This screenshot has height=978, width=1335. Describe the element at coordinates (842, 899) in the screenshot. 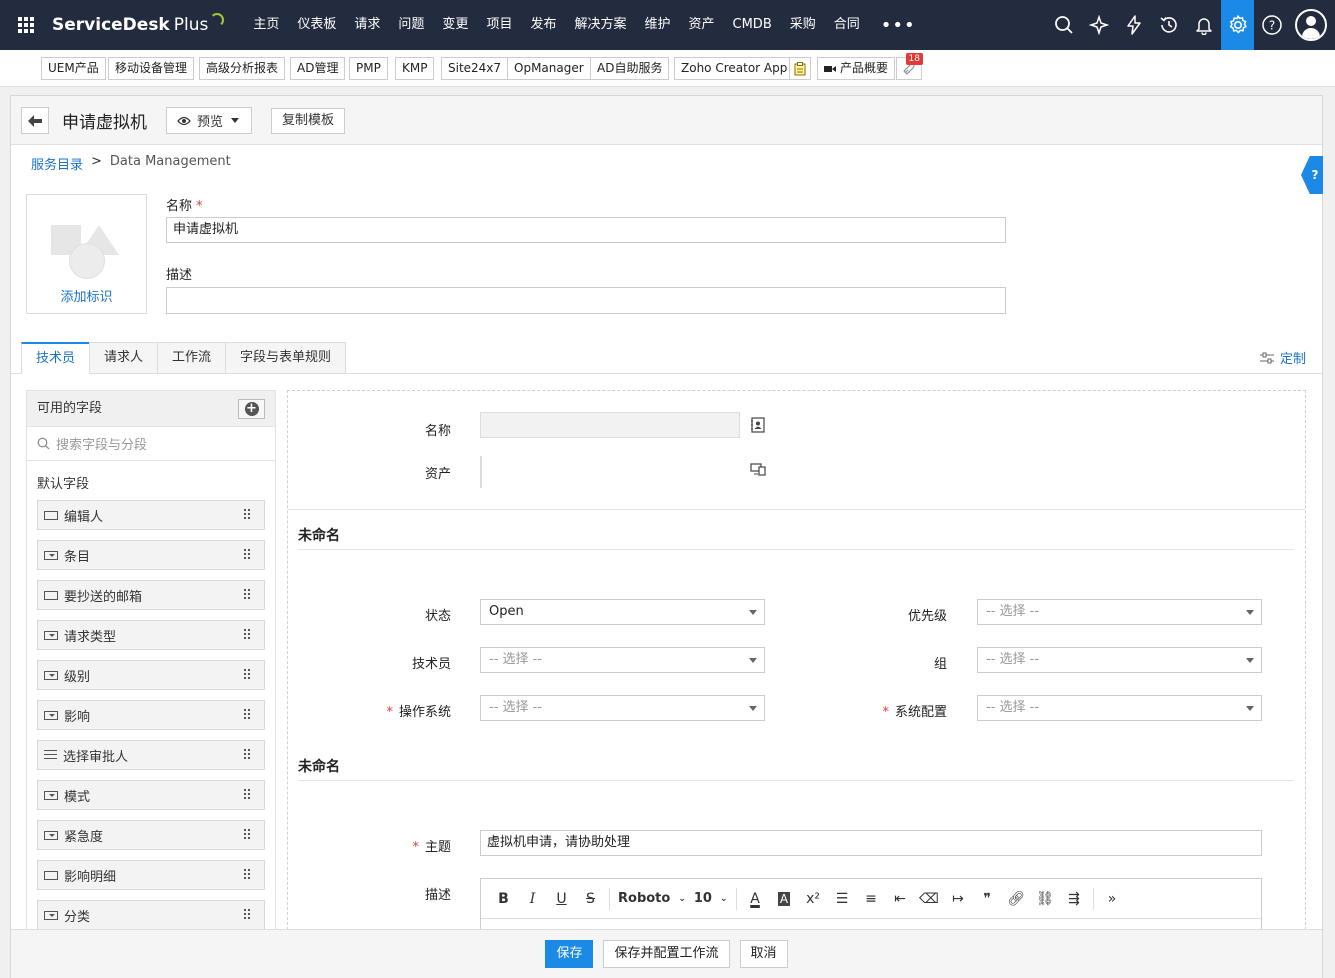

I see `align-icon: ☰` at that location.